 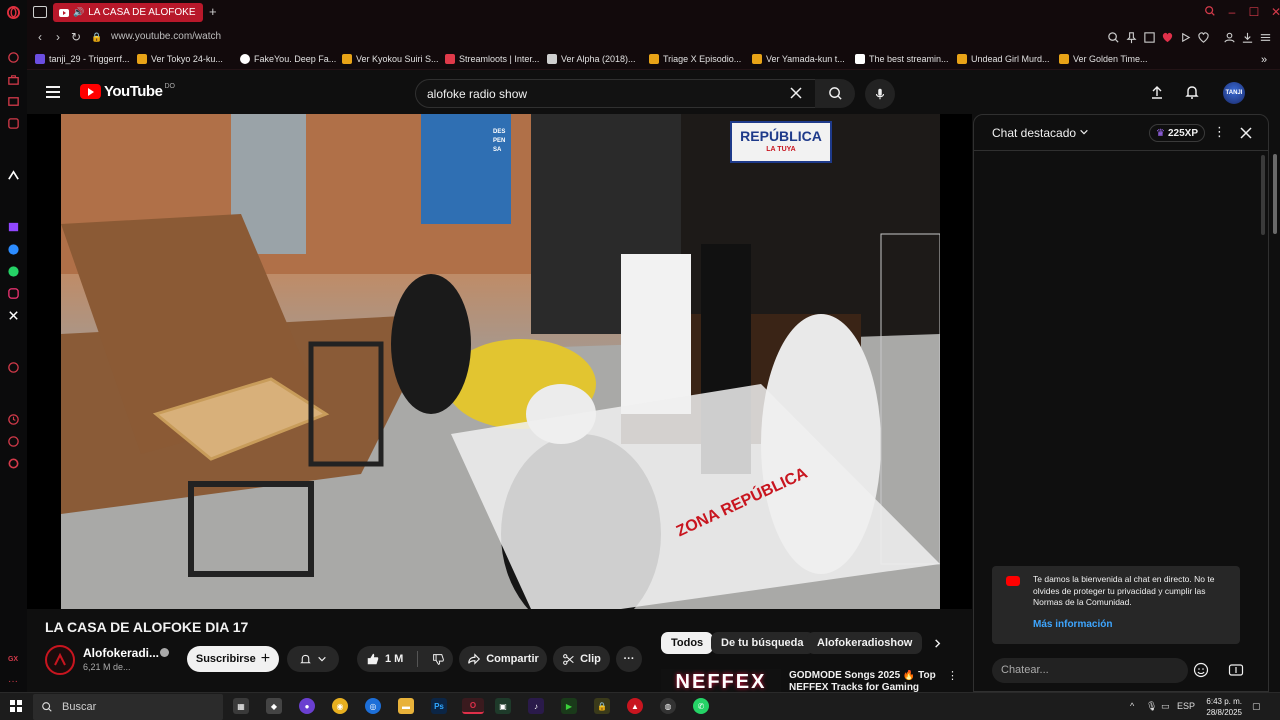 What do you see at coordinates (13, 315) in the screenshot?
I see `x-twitter-icon` at bounding box center [13, 315].